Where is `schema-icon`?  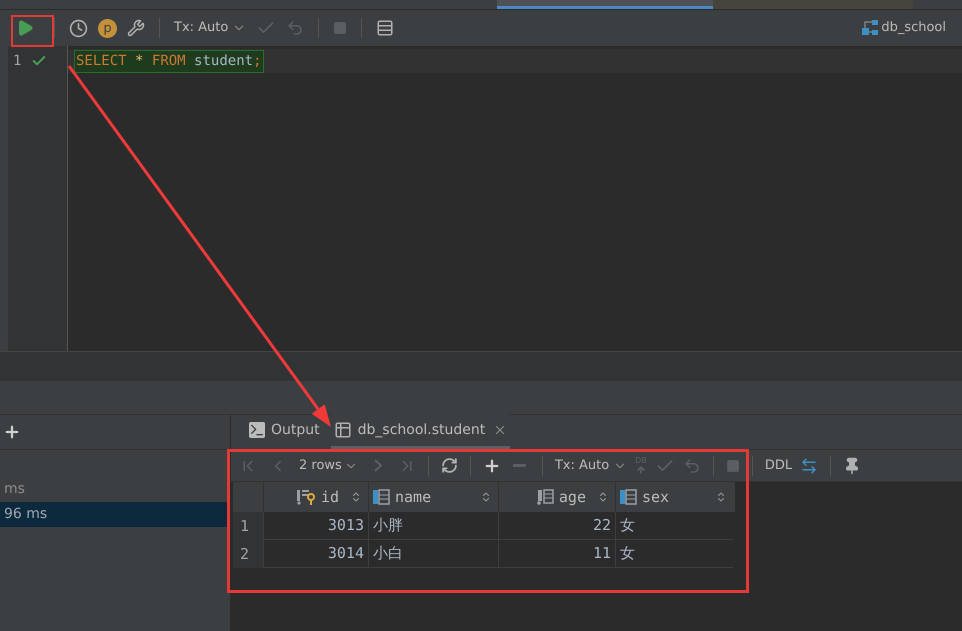
schema-icon is located at coordinates (870, 28).